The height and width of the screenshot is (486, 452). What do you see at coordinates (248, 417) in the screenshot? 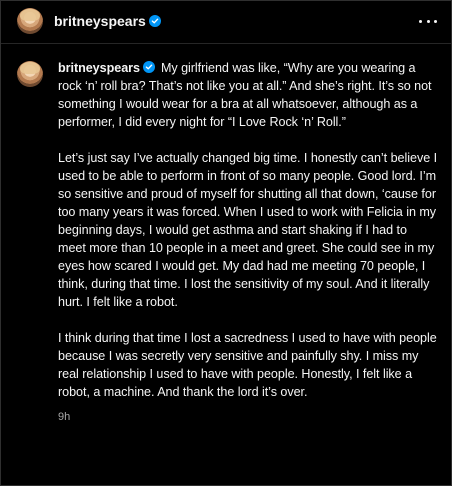
I see `post-timestamp: 9h` at bounding box center [248, 417].